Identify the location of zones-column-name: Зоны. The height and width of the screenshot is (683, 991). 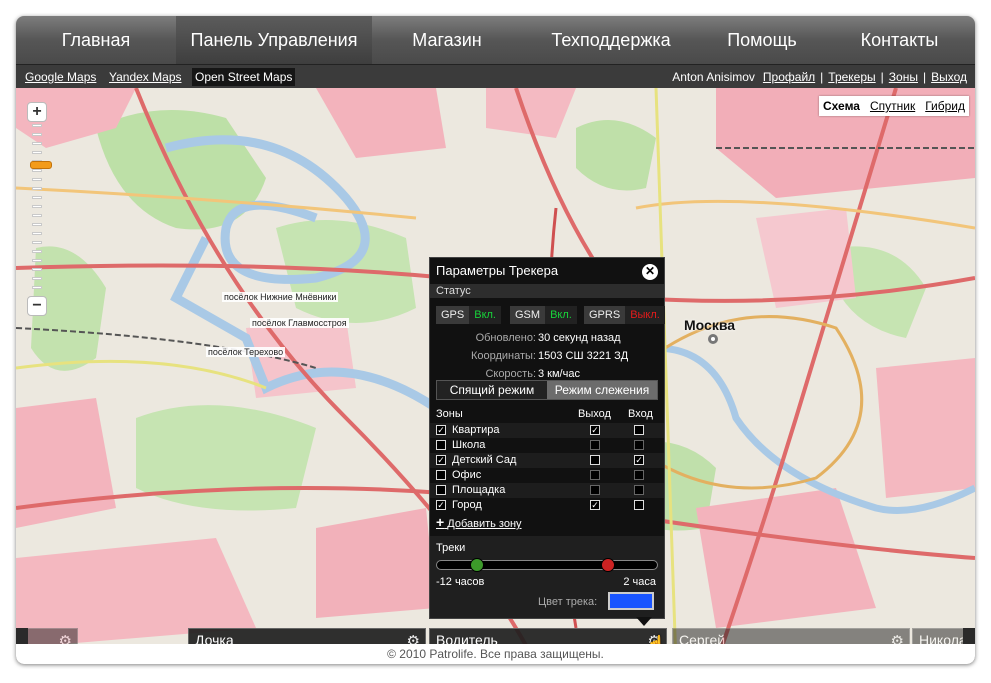
(449, 414).